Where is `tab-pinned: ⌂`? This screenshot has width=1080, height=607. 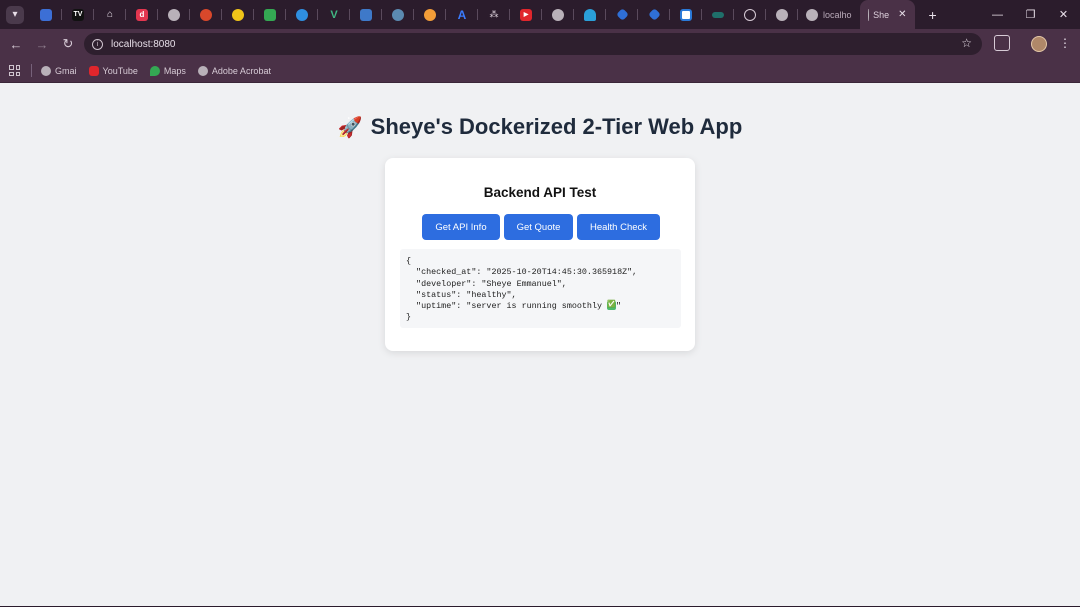
tab-pinned: ⌂ is located at coordinates (110, 14).